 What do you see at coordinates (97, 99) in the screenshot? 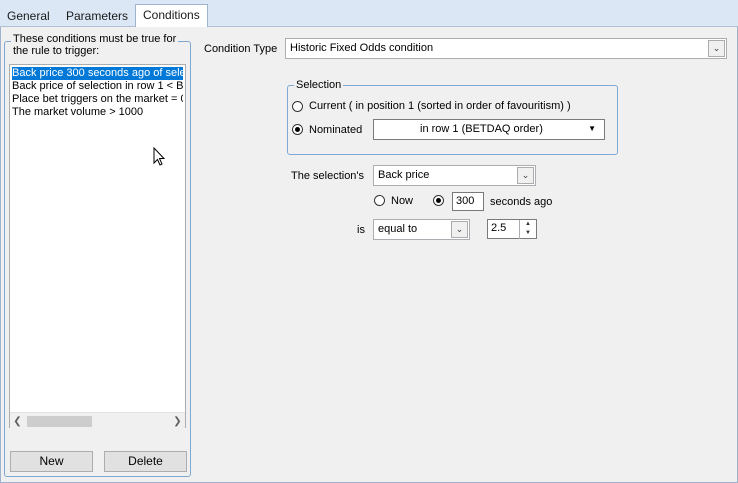
I see `condition-list-item: Place bet triggers on the market = 0` at bounding box center [97, 99].